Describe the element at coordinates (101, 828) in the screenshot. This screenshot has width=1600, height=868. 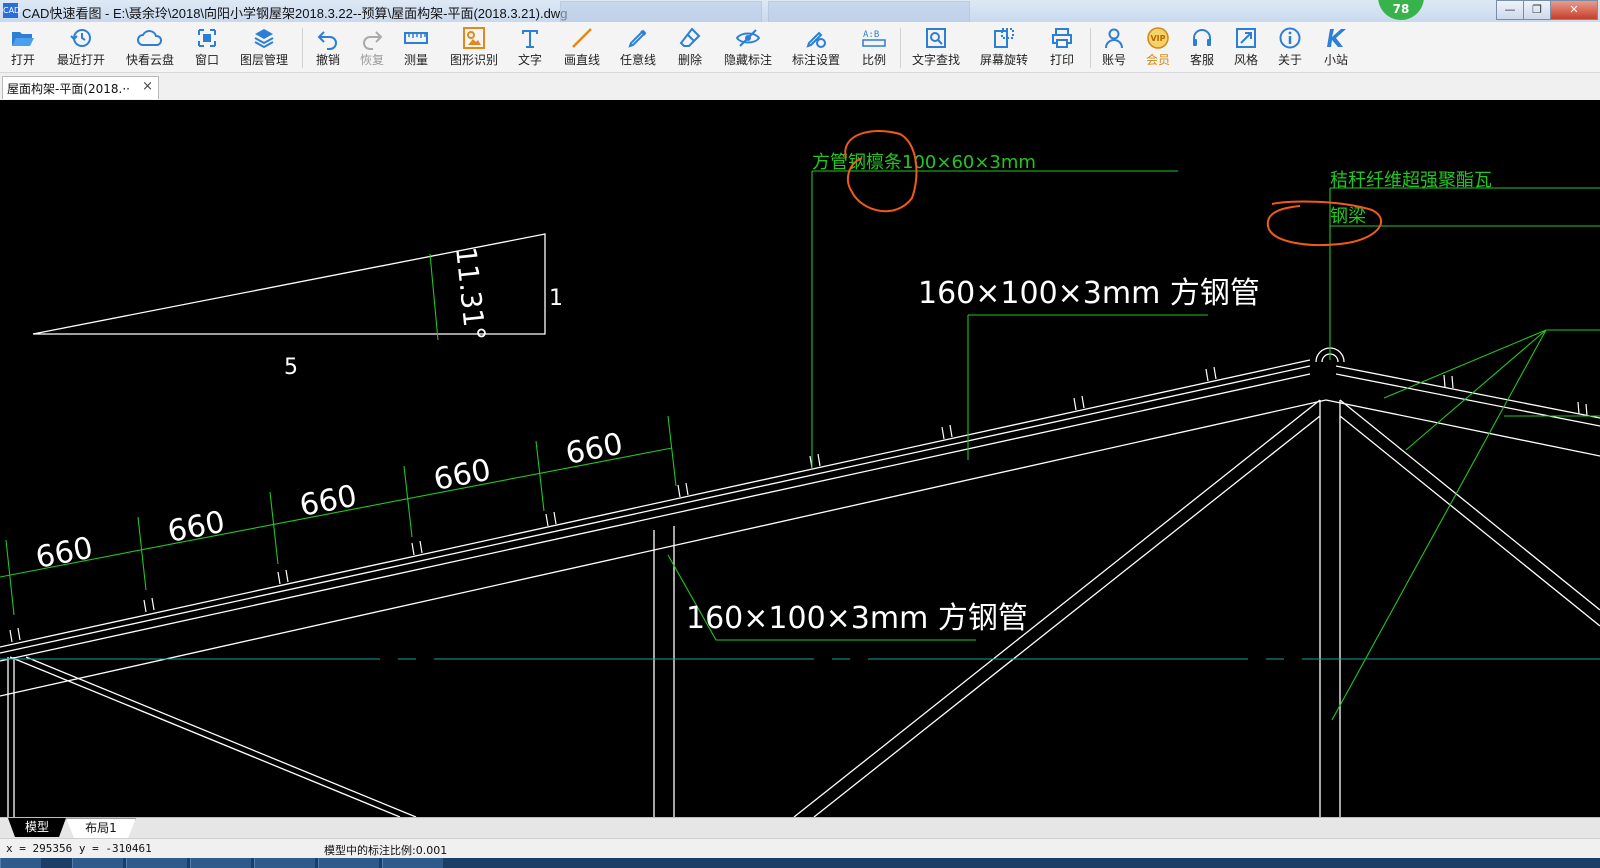
I see `tab-layout1: 布局1` at that location.